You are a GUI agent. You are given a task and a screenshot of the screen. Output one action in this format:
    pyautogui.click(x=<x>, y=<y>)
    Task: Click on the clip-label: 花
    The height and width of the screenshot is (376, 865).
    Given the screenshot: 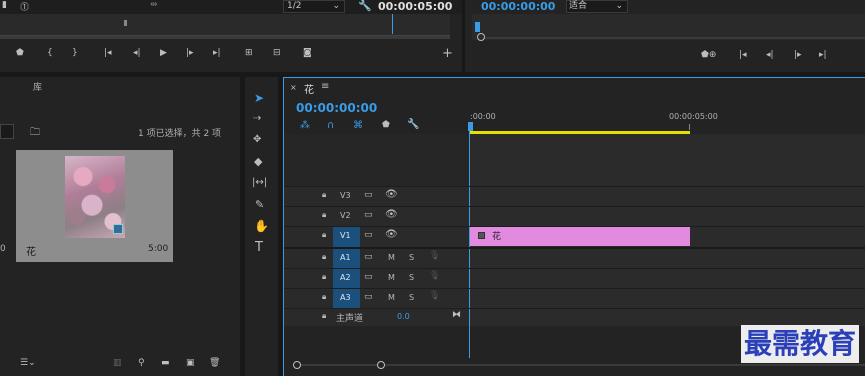 What is the action you would take?
    pyautogui.click(x=497, y=237)
    